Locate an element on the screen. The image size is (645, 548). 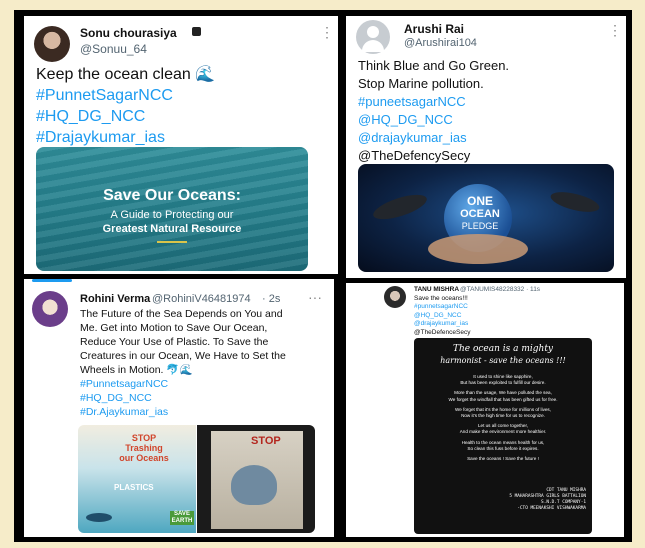
poster-title: STOP Trashing our Oceans is located at coordinates (144, 448).